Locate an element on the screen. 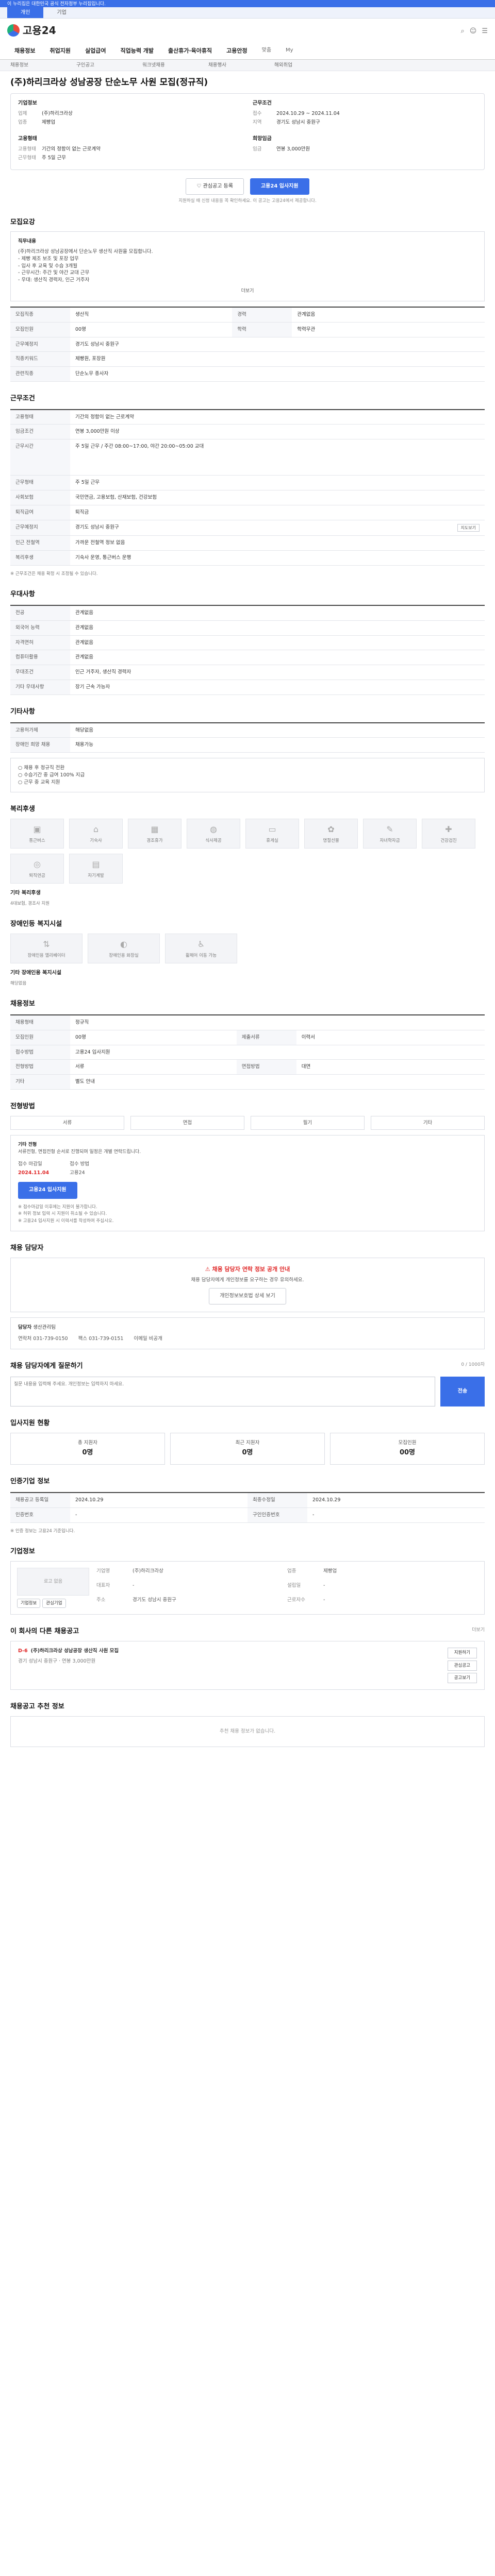 The width and height of the screenshot is (495, 2576). header-icons: ⌕ ☺ ☰ is located at coordinates (474, 32).